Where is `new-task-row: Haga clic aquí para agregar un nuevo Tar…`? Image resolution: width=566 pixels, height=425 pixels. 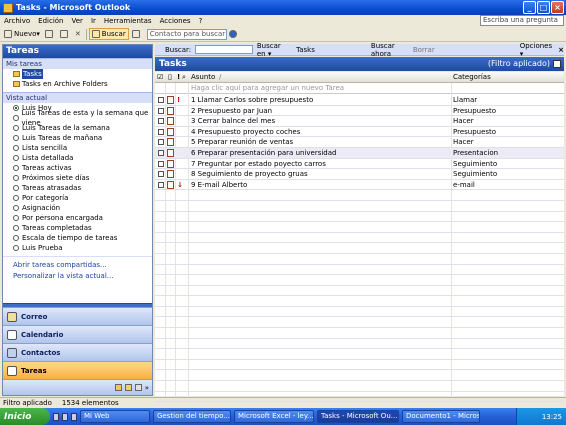
new-task-row: Haga clic aquí para agregar un nuevo Tar… is located at coordinates (359, 88).